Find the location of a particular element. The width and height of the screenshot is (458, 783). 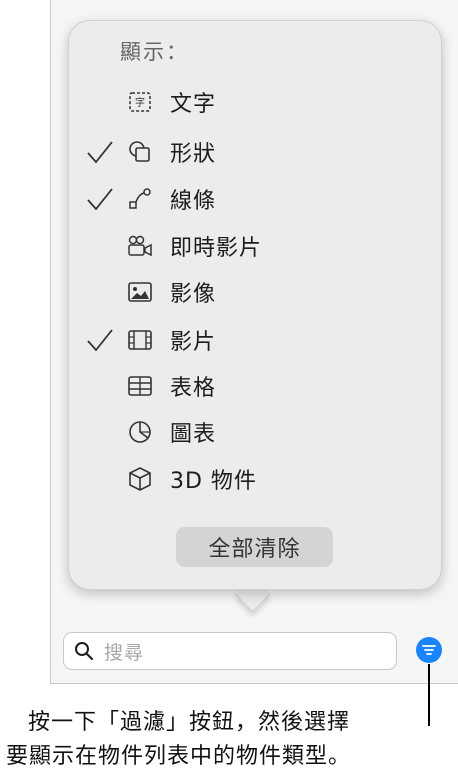

cube-icon is located at coordinates (140, 479).